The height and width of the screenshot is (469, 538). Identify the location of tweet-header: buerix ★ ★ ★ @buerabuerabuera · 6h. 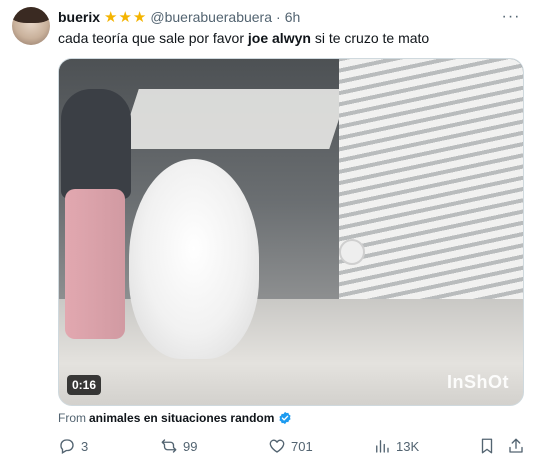
(179, 17).